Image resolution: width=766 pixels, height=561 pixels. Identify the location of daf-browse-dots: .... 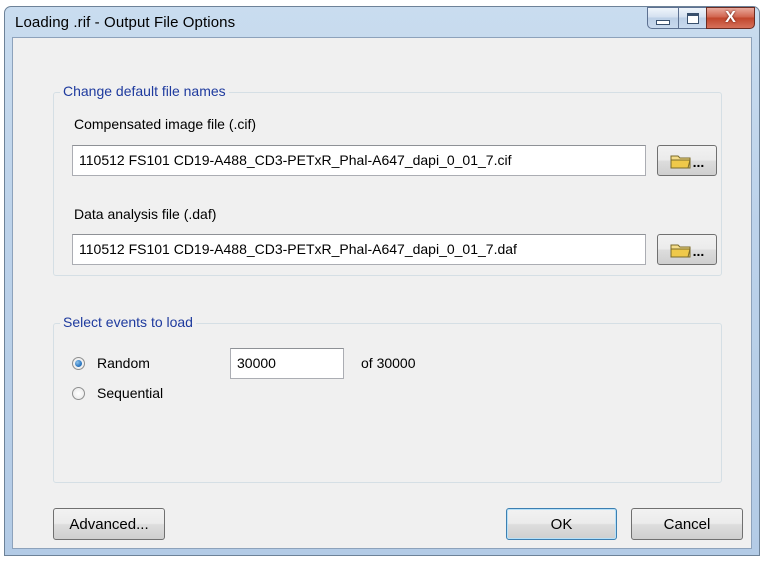
(698, 250).